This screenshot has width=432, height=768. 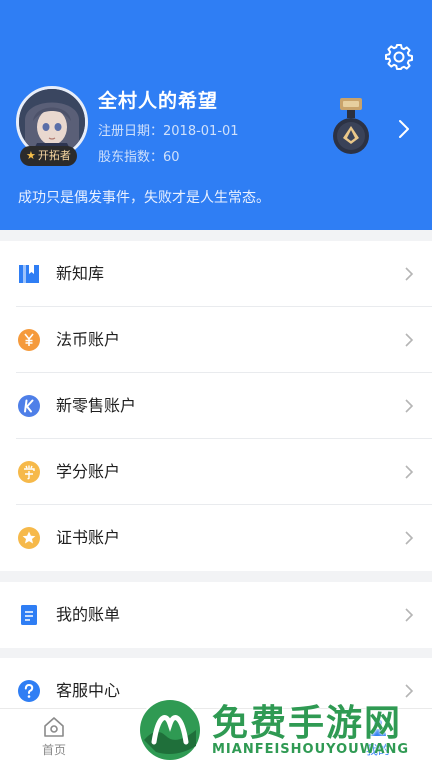 What do you see at coordinates (29, 615) in the screenshot?
I see `bill-icon` at bounding box center [29, 615].